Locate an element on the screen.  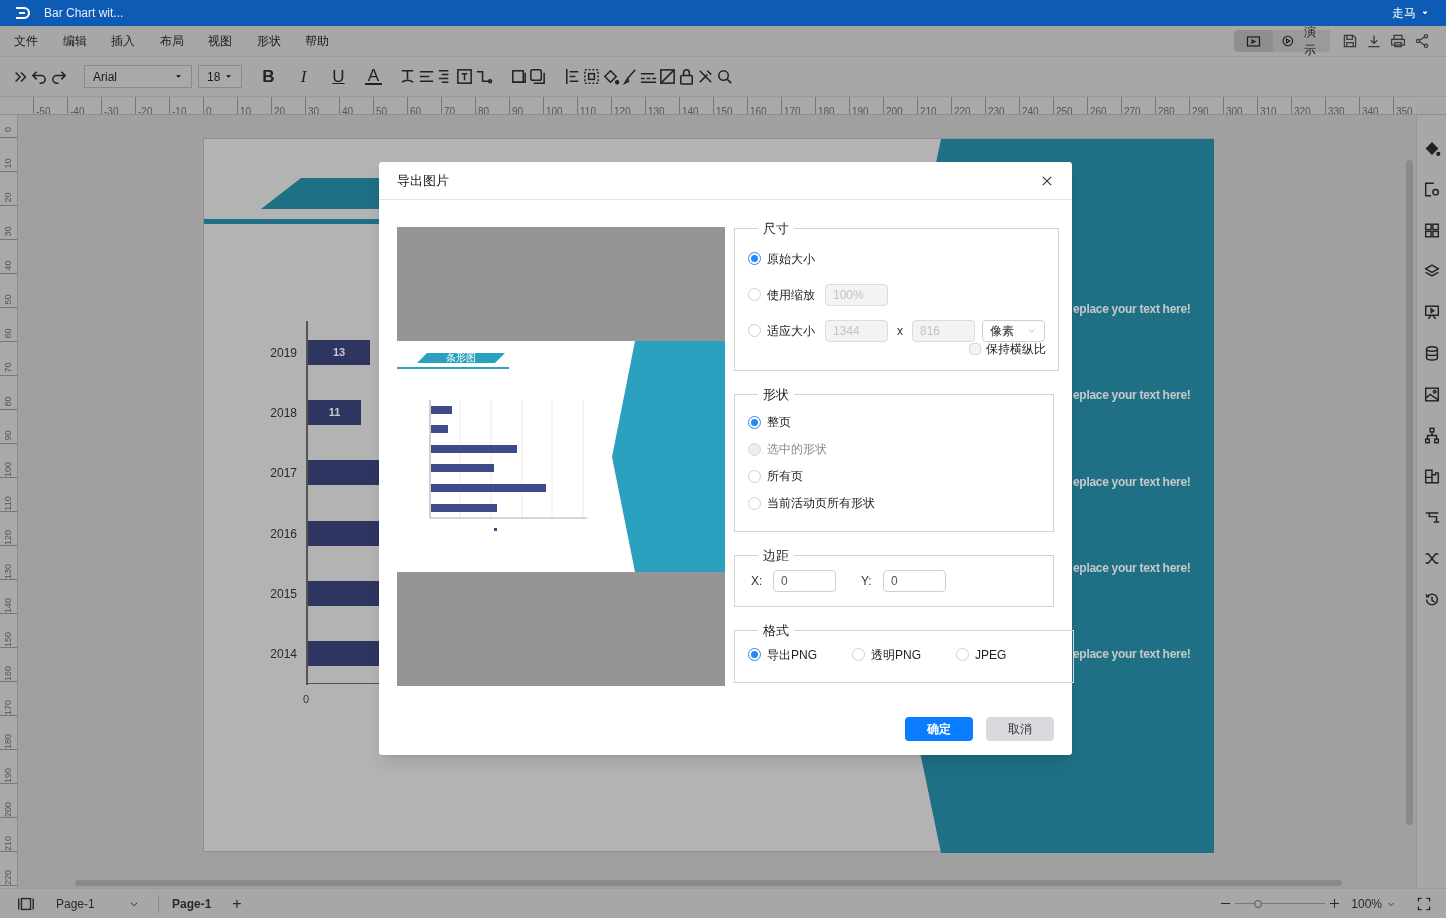
category-label: 2018 is located at coordinates (283, 414).